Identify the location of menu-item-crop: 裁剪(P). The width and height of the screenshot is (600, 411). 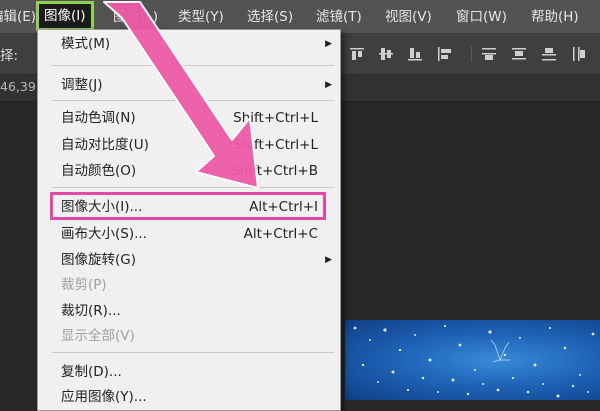
(189, 285).